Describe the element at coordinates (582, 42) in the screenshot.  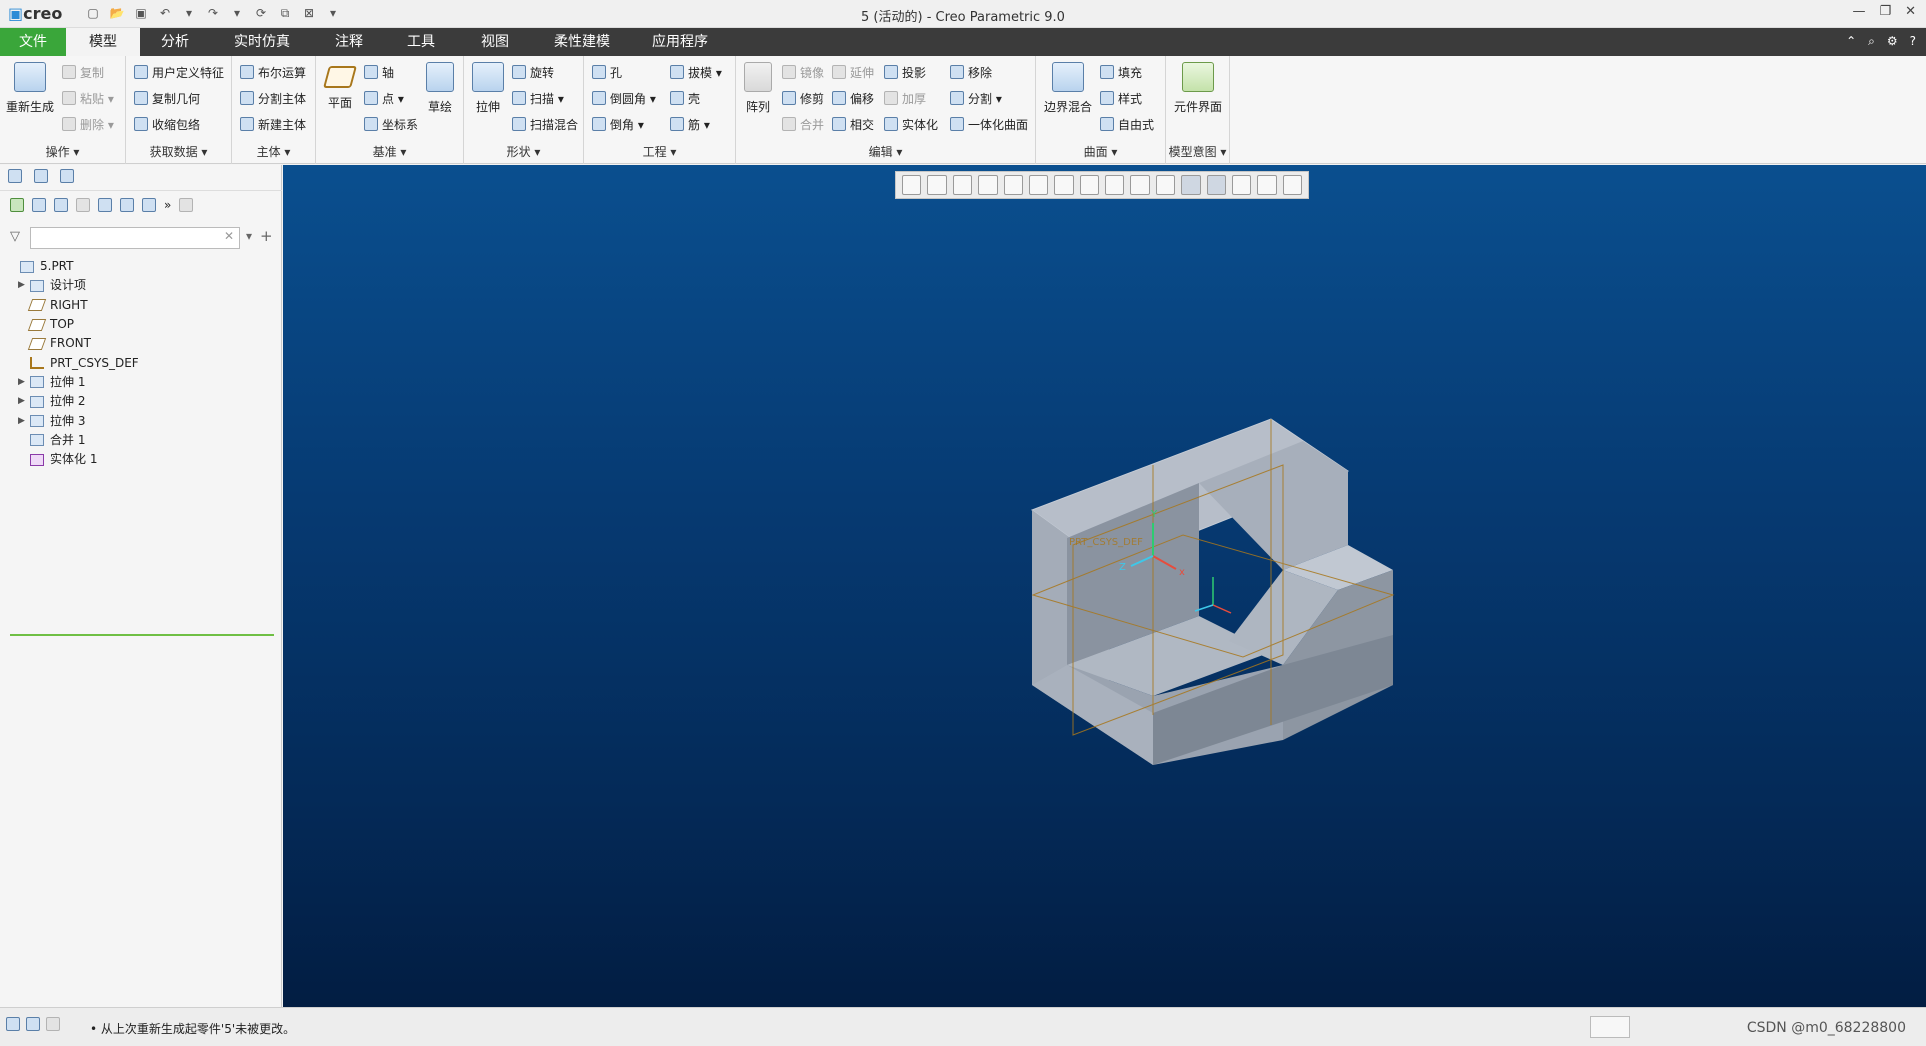
I see `tab-flexible-modeling: 柔性建模` at that location.